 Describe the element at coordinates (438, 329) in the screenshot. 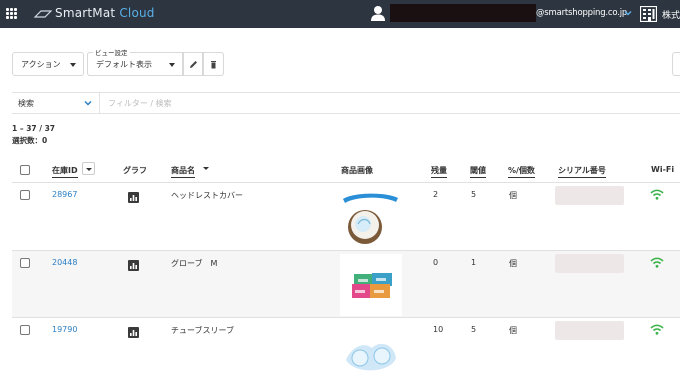

I see `remaining-value: 10` at that location.